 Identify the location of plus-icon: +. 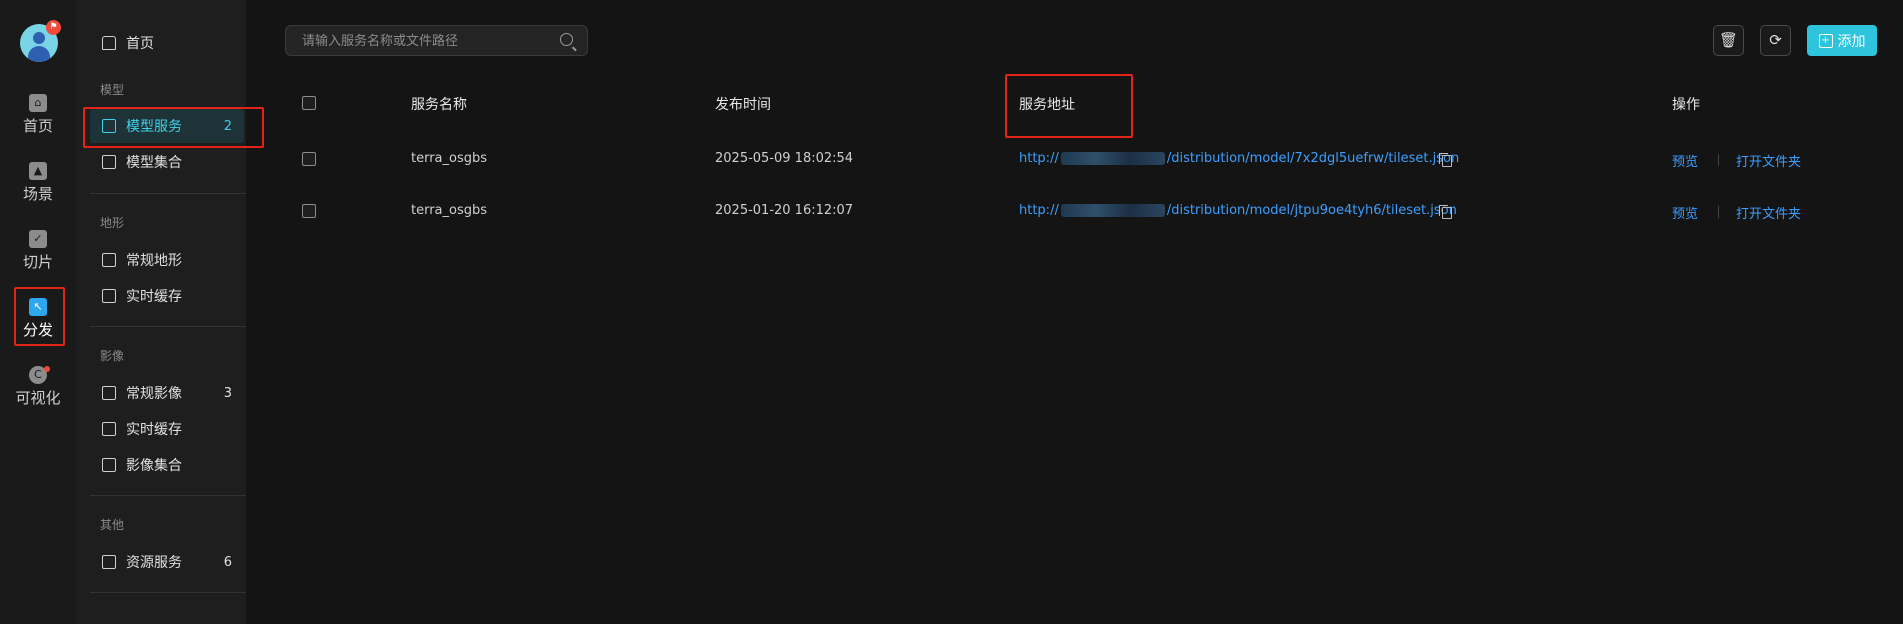
(1825, 40).